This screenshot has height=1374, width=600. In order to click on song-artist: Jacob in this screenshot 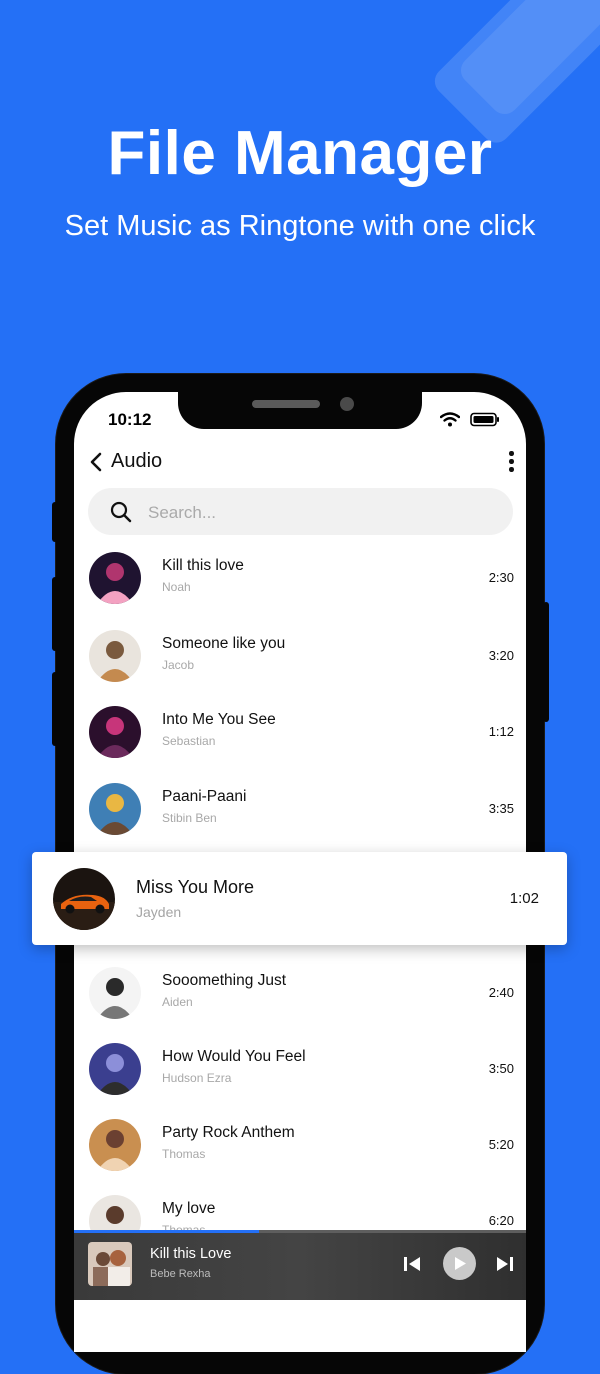, I will do `click(178, 665)`.